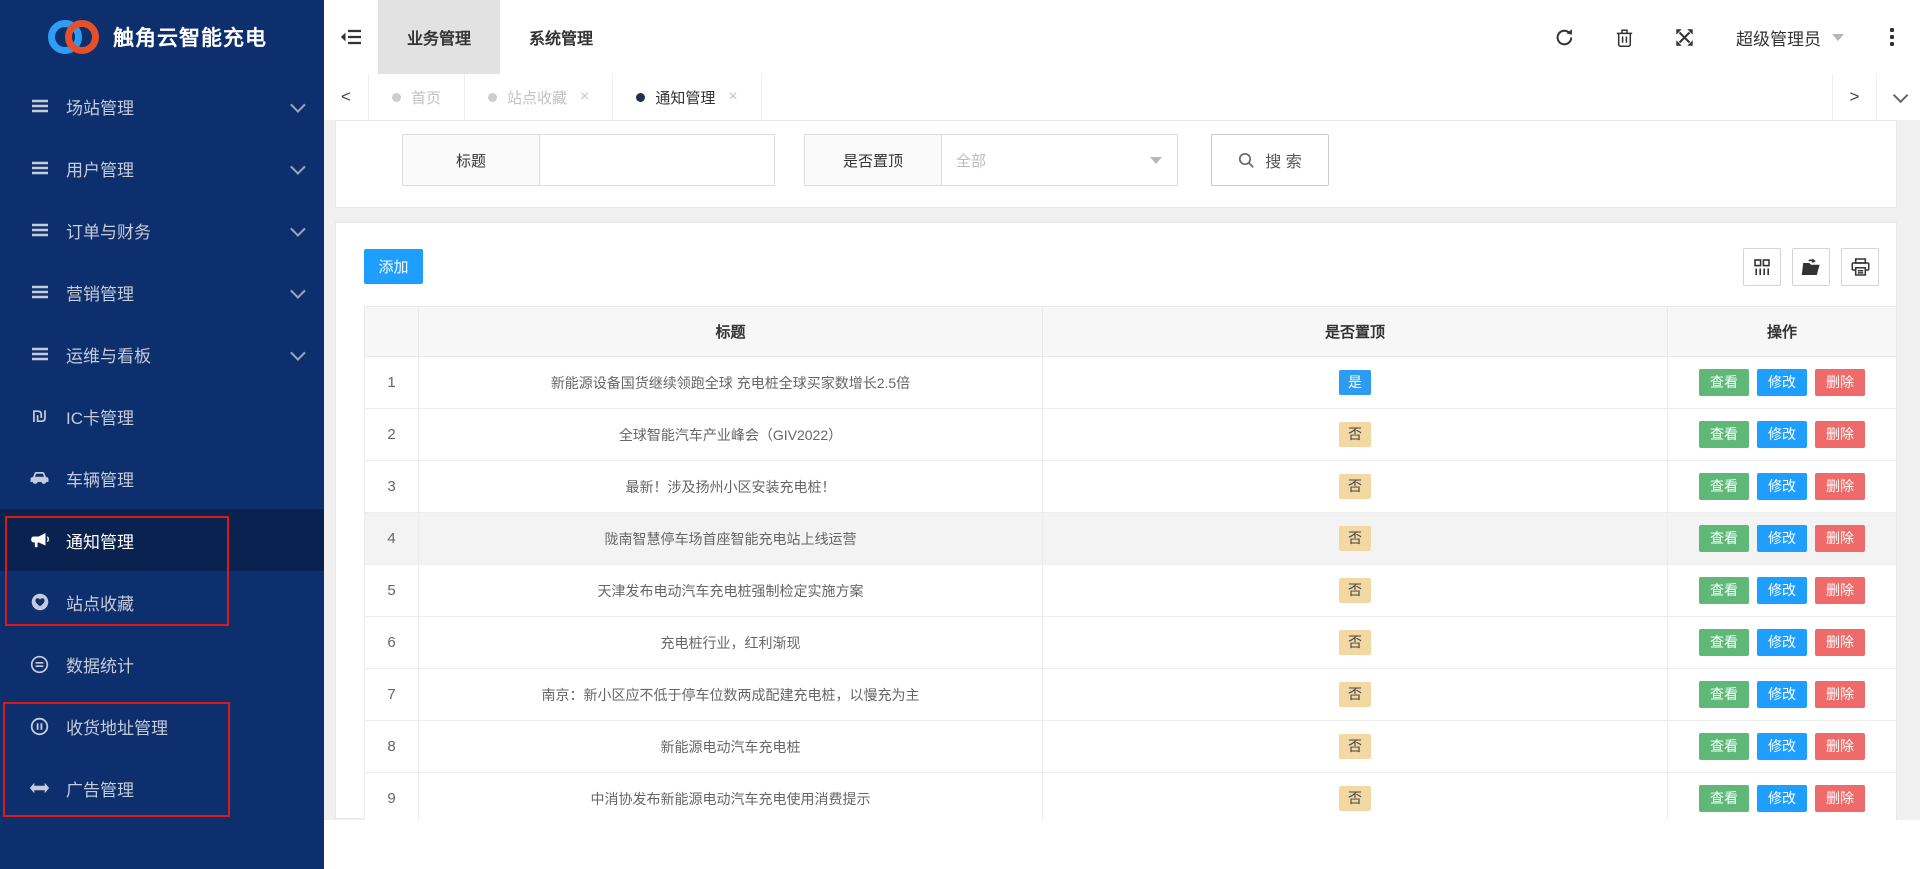 This screenshot has width=1920, height=869. I want to click on columns-icon, so click(1762, 267).